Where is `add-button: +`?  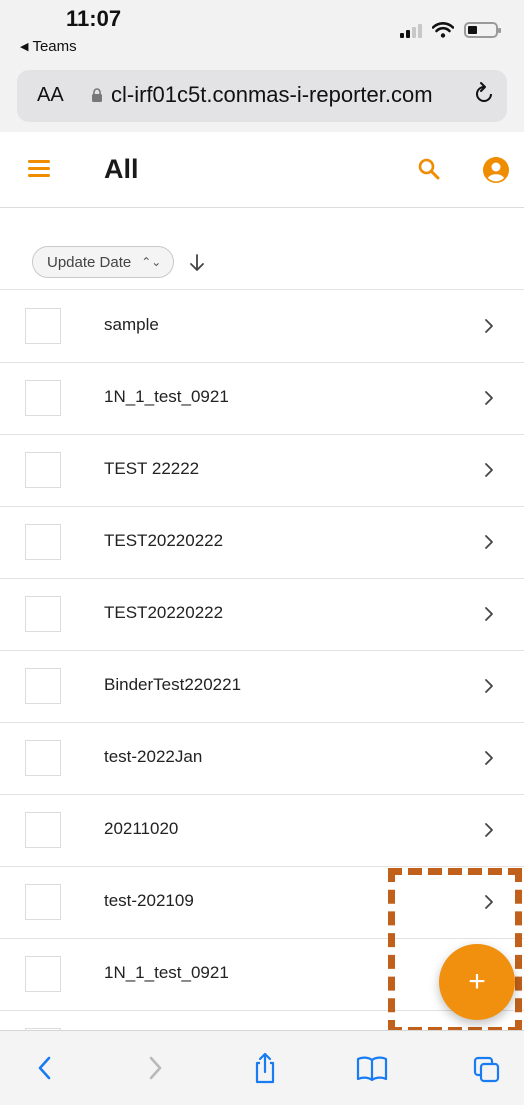
add-button: + is located at coordinates (477, 982).